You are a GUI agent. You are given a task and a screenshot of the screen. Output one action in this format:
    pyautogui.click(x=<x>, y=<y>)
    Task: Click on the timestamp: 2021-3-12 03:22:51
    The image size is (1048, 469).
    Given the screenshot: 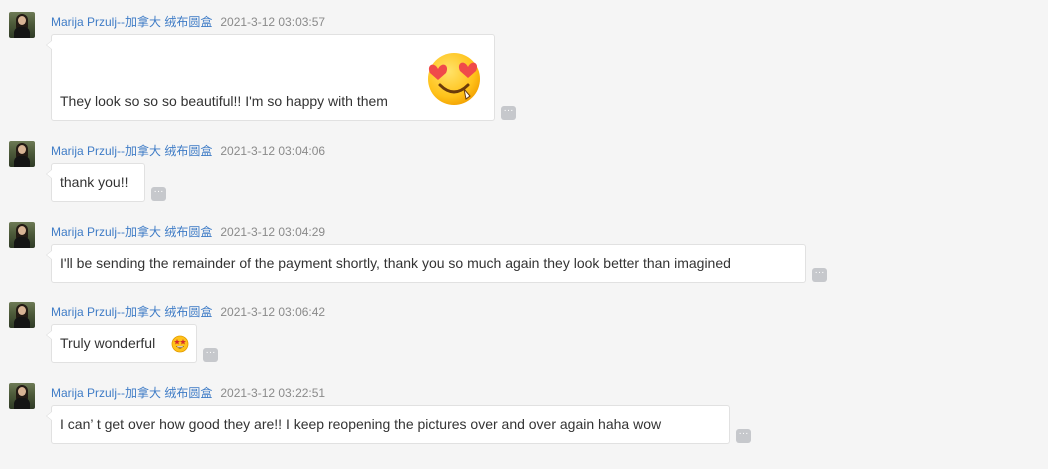 What is the action you would take?
    pyautogui.click(x=273, y=393)
    